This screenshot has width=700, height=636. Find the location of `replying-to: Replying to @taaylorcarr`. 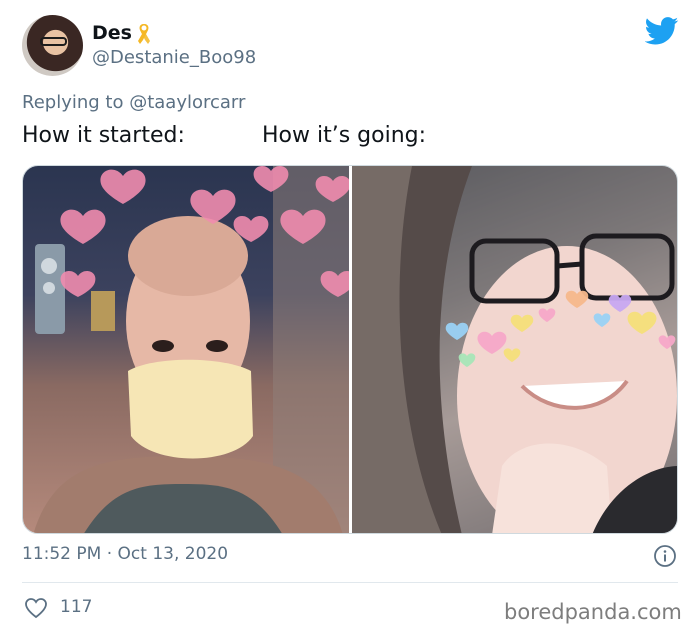

replying-to: Replying to @taaylorcarr is located at coordinates (133, 102).